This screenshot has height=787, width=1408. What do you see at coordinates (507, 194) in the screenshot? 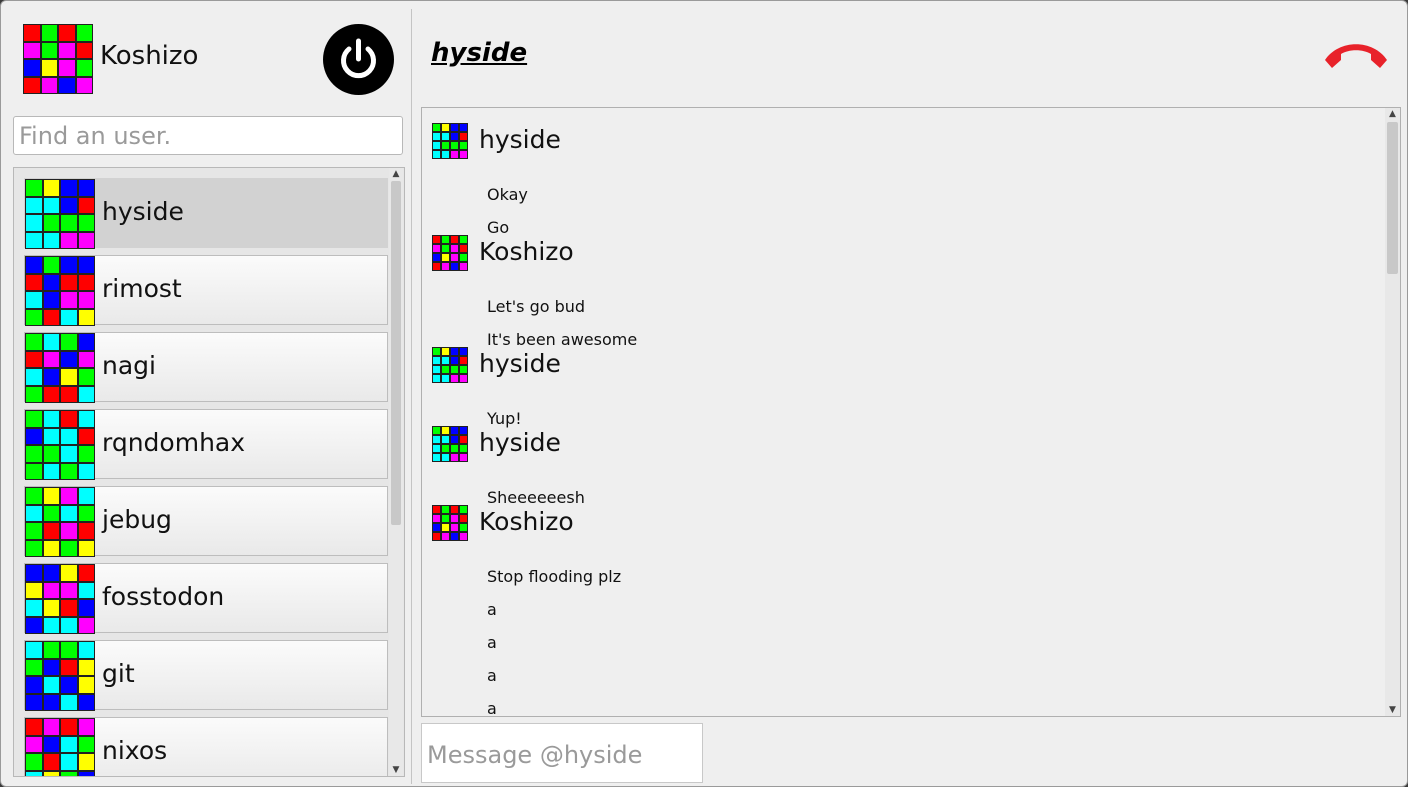
I see `message-text: Okay` at bounding box center [507, 194].